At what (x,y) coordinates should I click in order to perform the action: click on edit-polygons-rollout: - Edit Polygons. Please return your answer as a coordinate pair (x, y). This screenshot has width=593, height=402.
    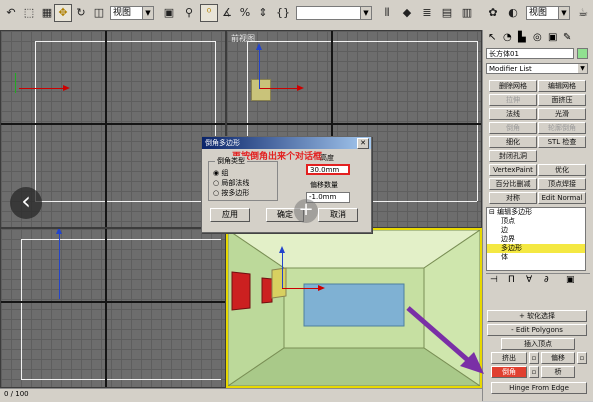
    Looking at the image, I should click on (537, 330).